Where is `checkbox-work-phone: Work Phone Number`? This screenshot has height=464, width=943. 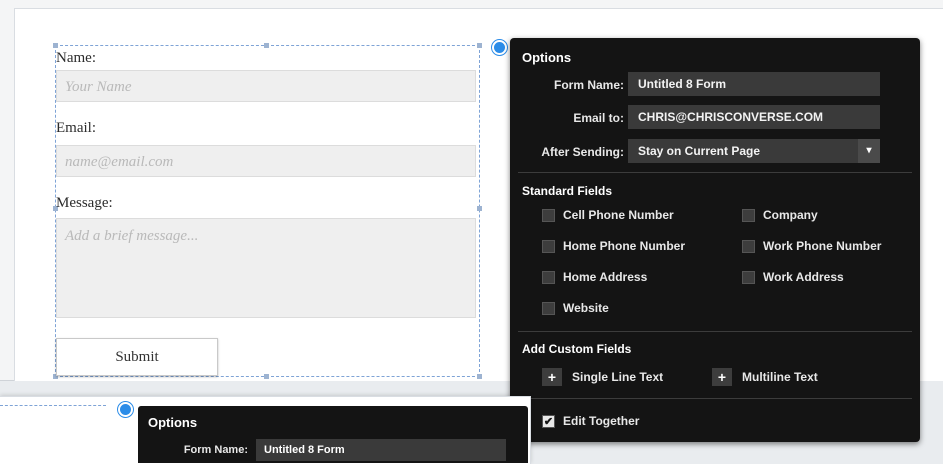
checkbox-work-phone: Work Phone Number is located at coordinates (811, 246).